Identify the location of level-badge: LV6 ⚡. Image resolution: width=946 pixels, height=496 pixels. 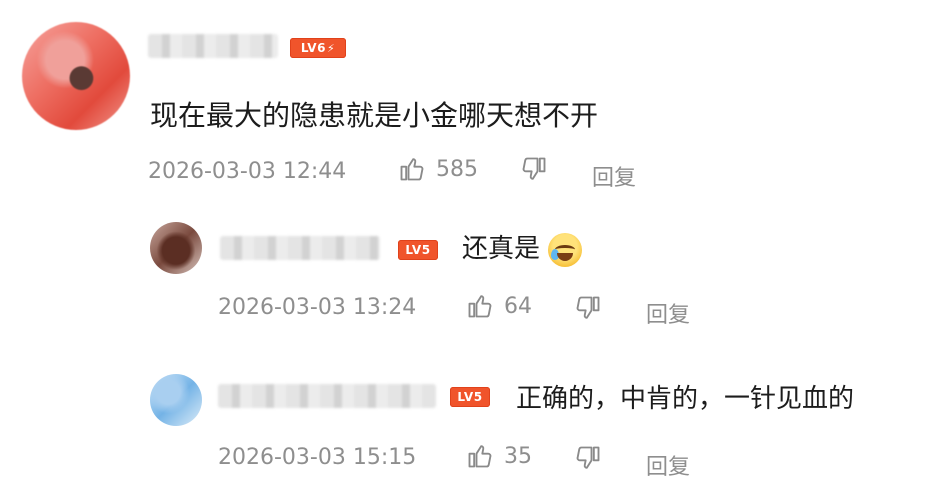
(318, 48).